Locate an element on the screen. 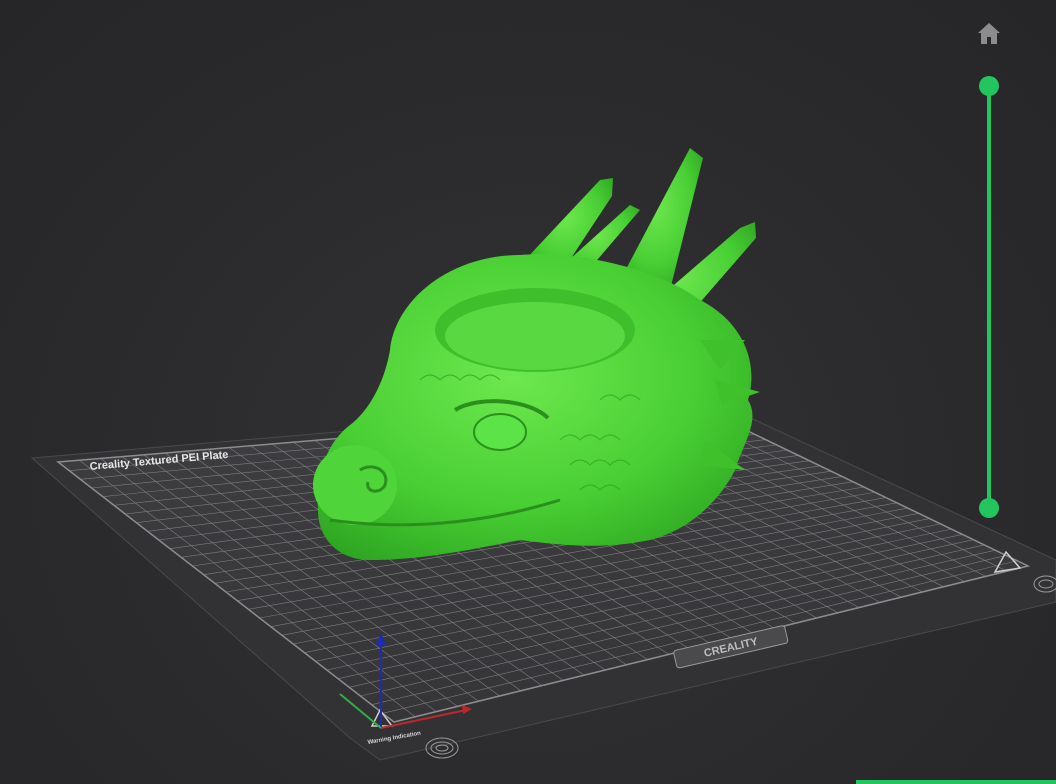  home-icon is located at coordinates (989, 33).